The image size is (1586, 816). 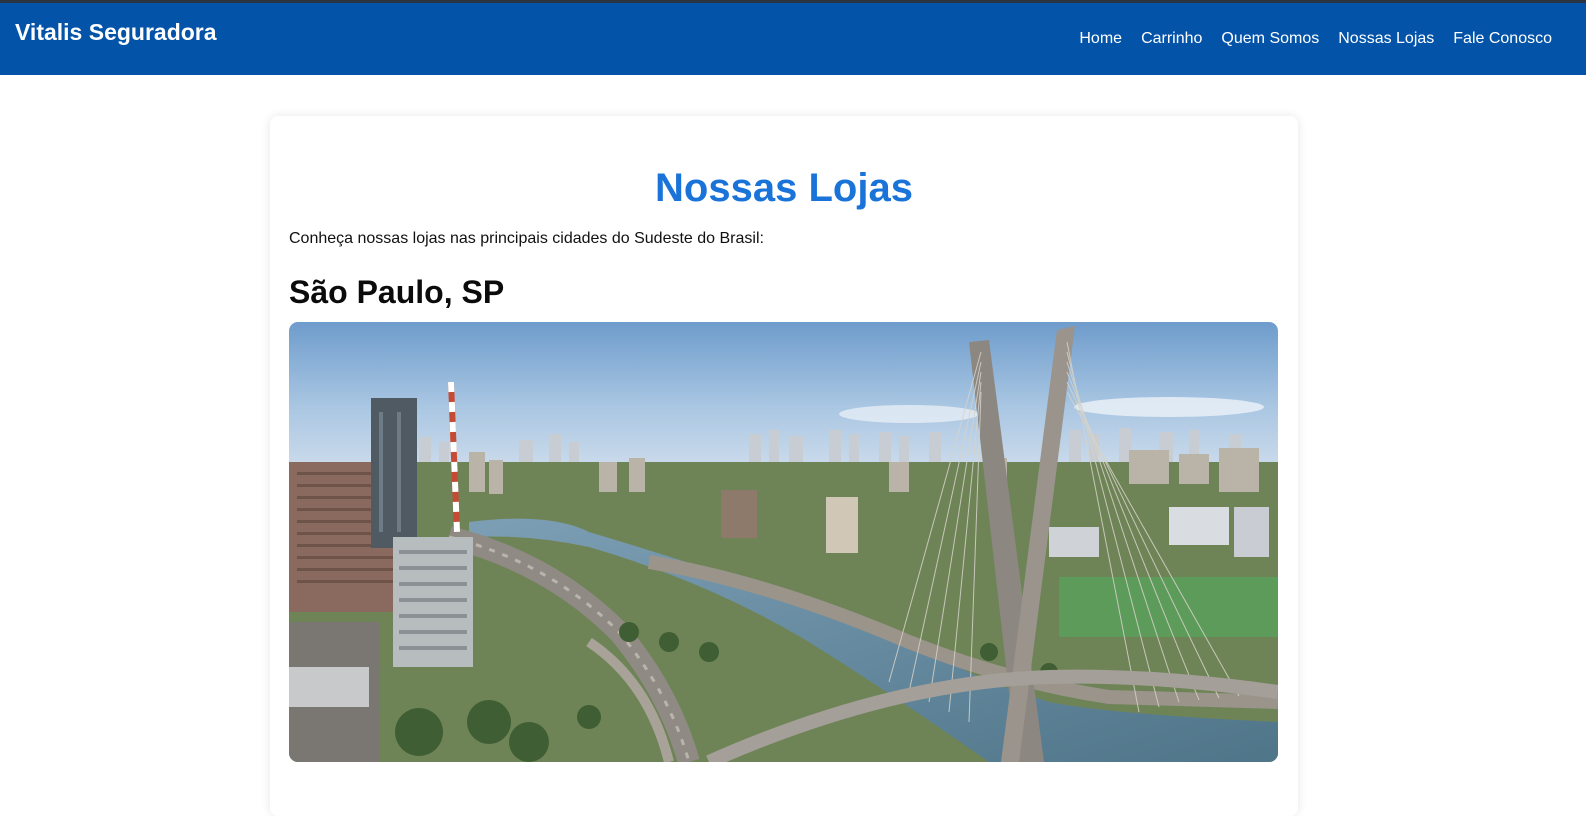 What do you see at coordinates (116, 32) in the screenshot?
I see `brand-logo: Vitalis Seguradora` at bounding box center [116, 32].